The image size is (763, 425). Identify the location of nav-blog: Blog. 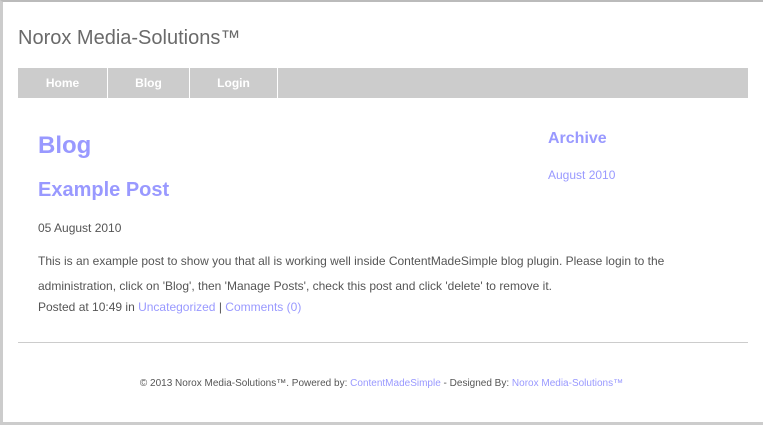
(149, 83).